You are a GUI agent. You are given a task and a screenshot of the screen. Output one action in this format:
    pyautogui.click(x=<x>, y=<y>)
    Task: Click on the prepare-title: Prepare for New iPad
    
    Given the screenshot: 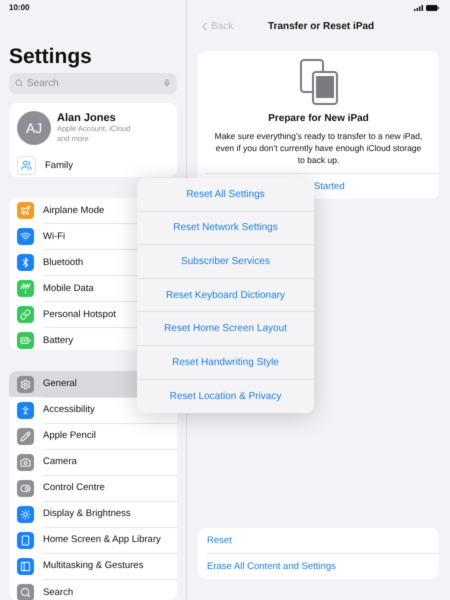 What is the action you would take?
    pyautogui.click(x=318, y=118)
    